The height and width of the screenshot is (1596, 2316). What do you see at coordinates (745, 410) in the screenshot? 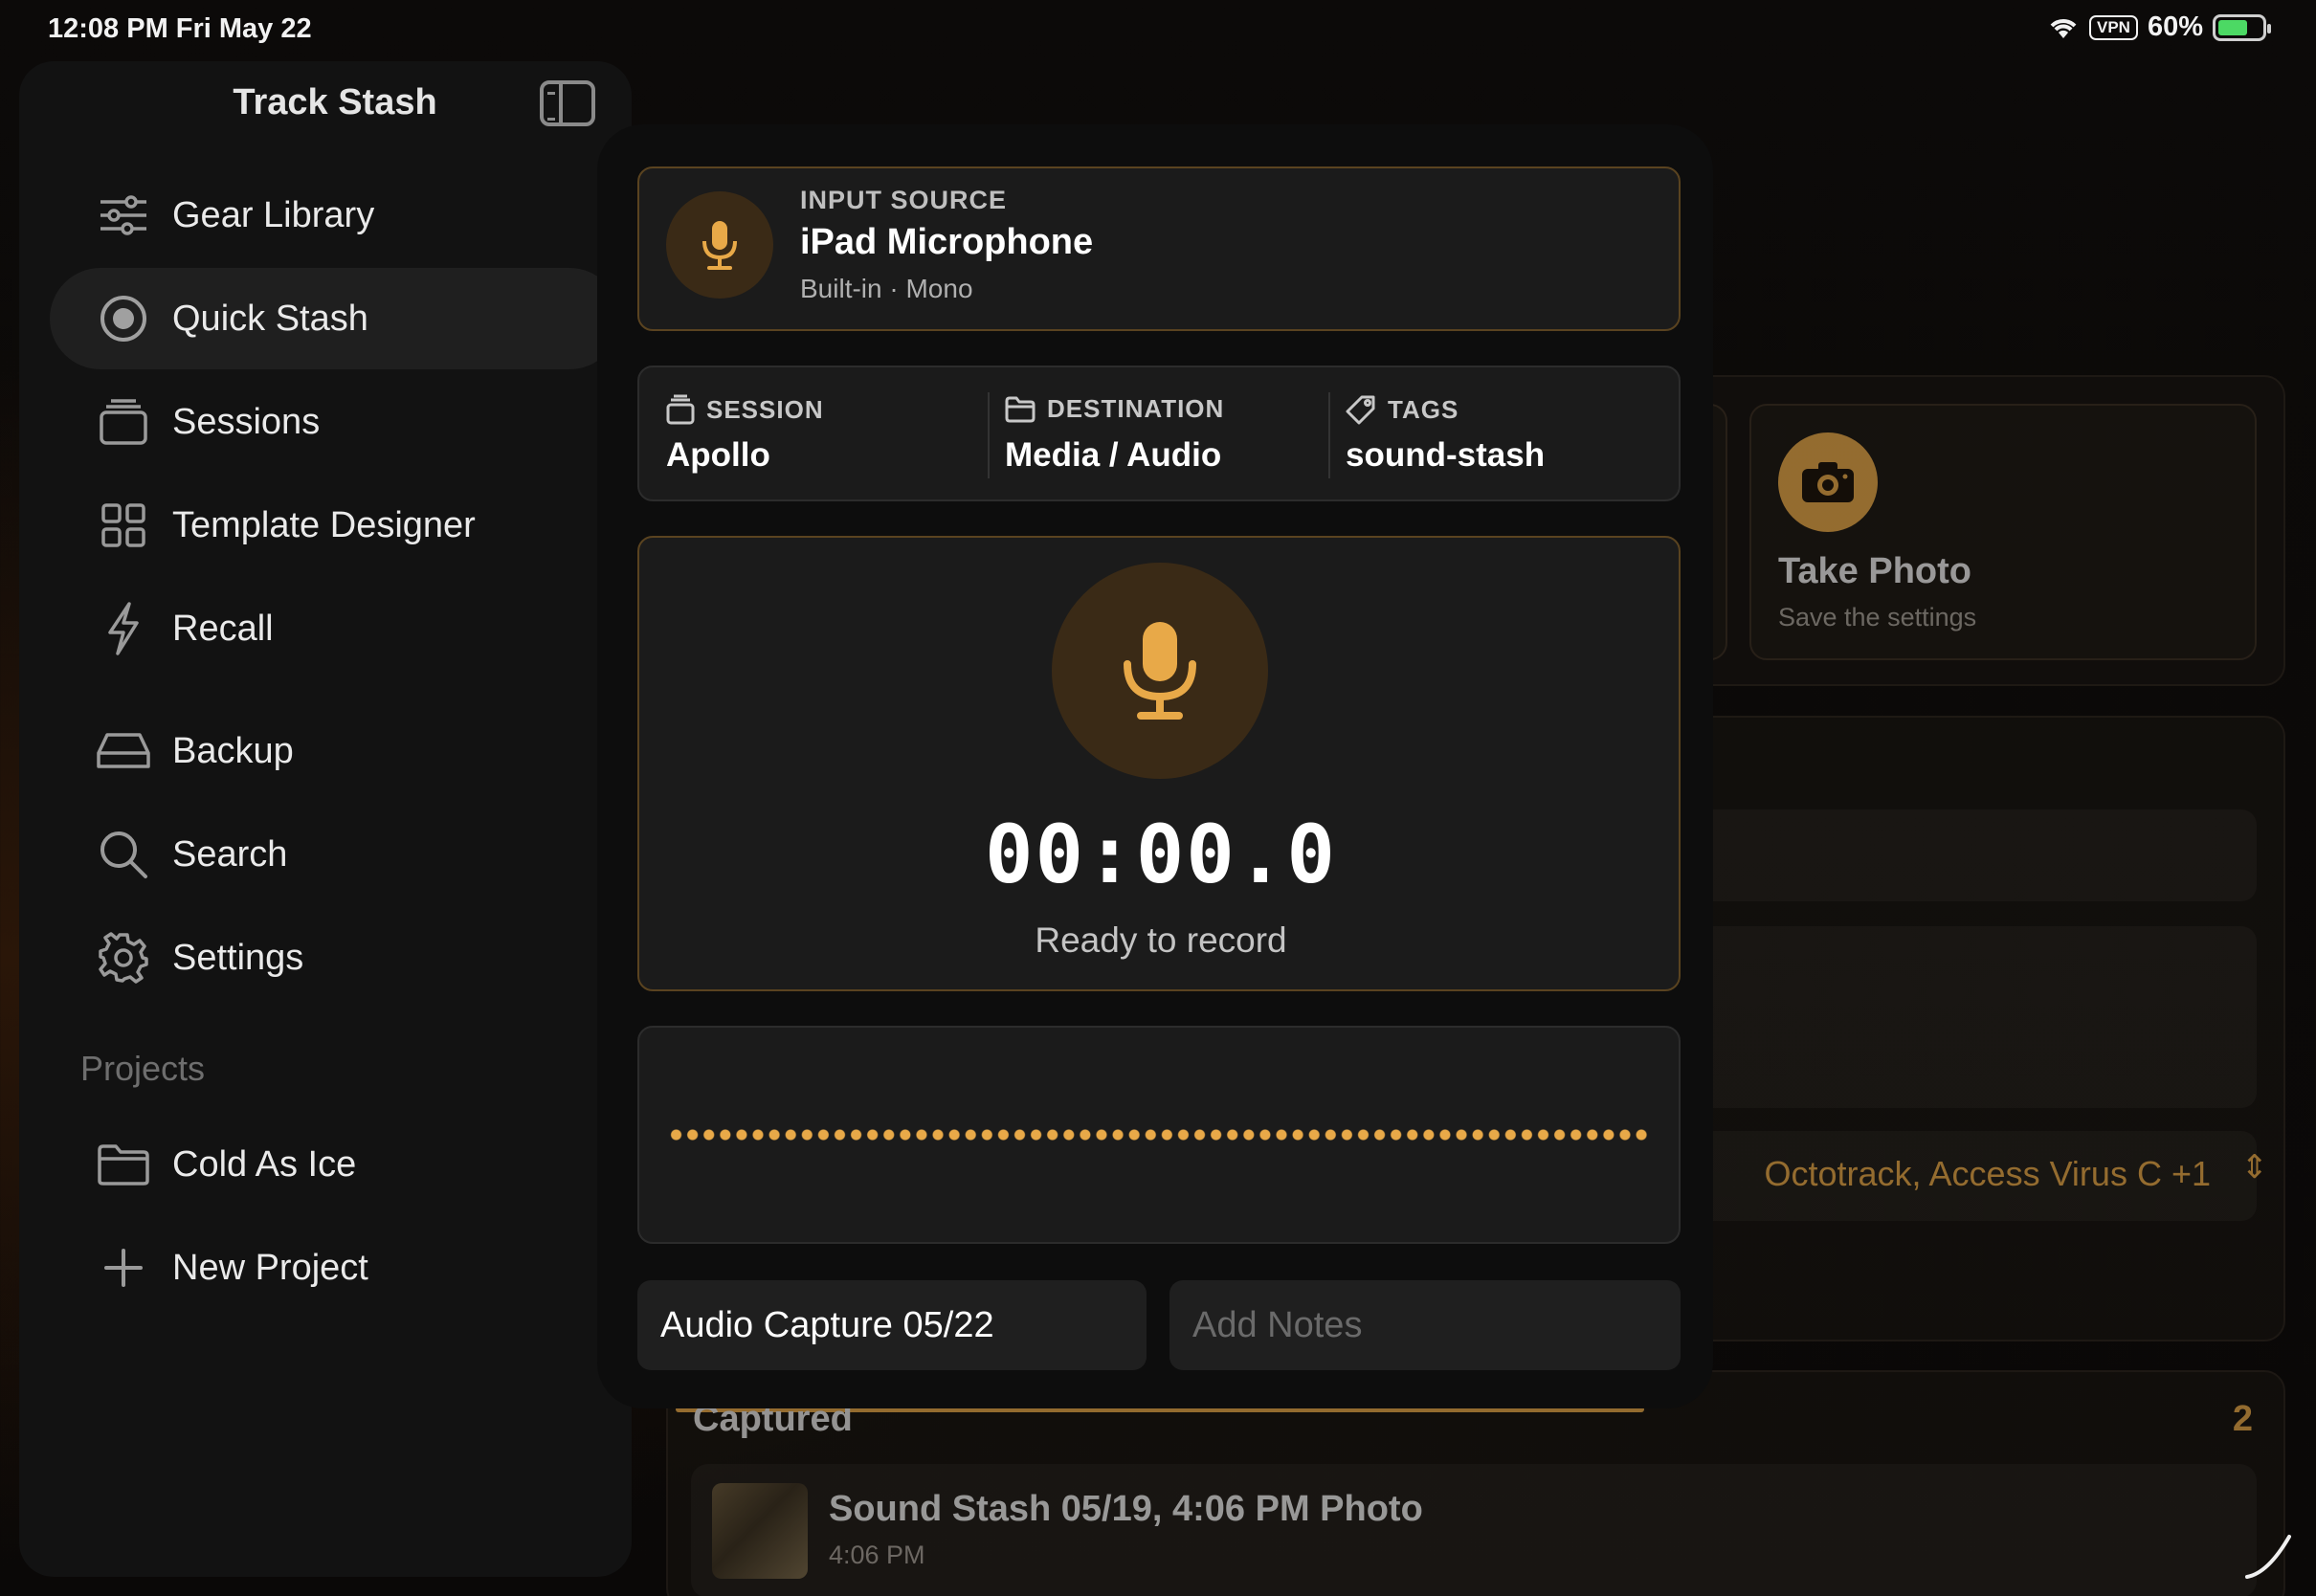
I see `session-label: SESSION` at bounding box center [745, 410].